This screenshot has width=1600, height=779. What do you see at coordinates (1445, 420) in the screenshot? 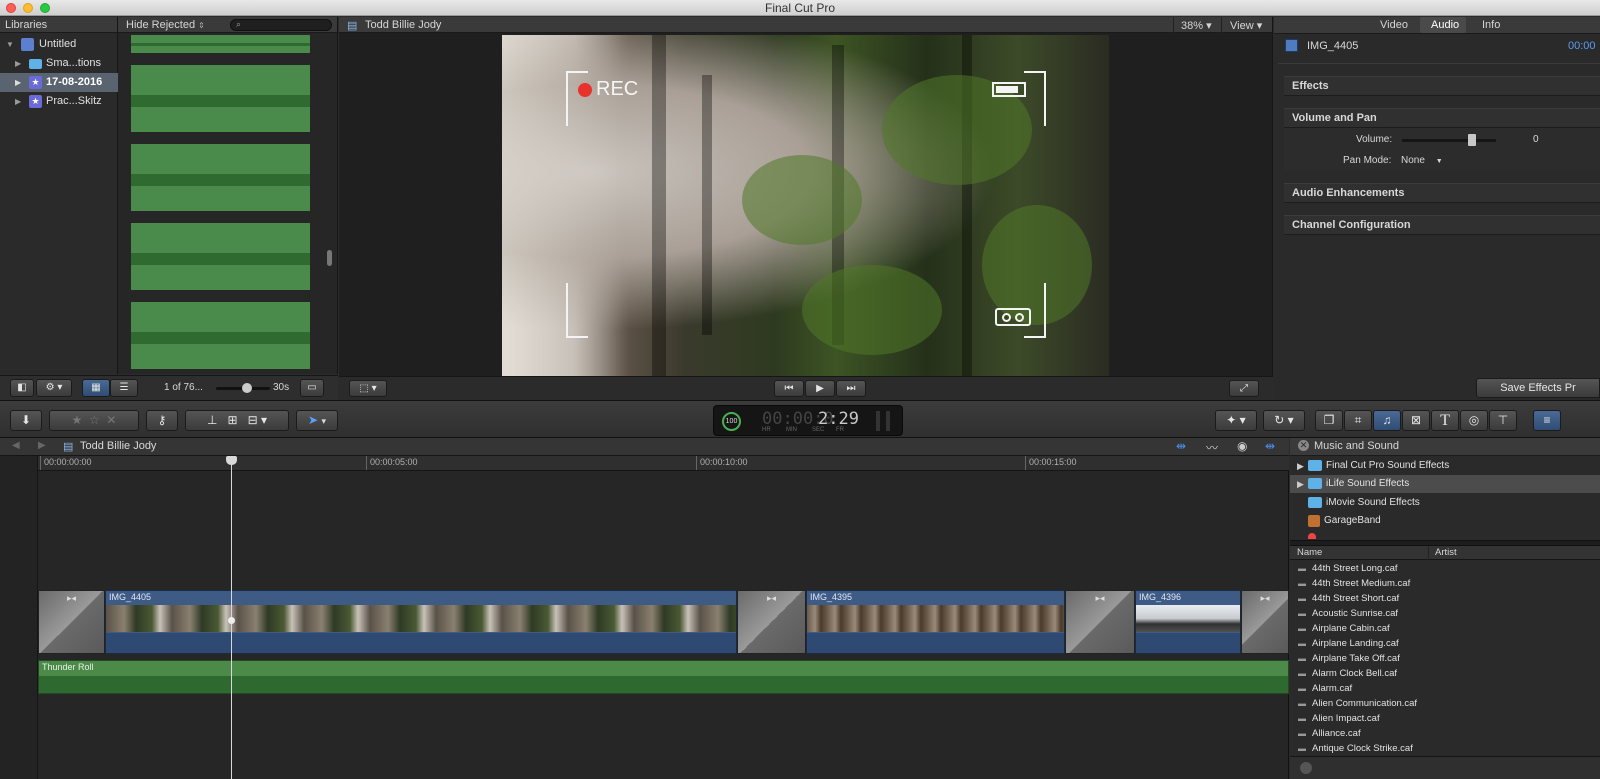
I see `titles-browser-button: T` at bounding box center [1445, 420].